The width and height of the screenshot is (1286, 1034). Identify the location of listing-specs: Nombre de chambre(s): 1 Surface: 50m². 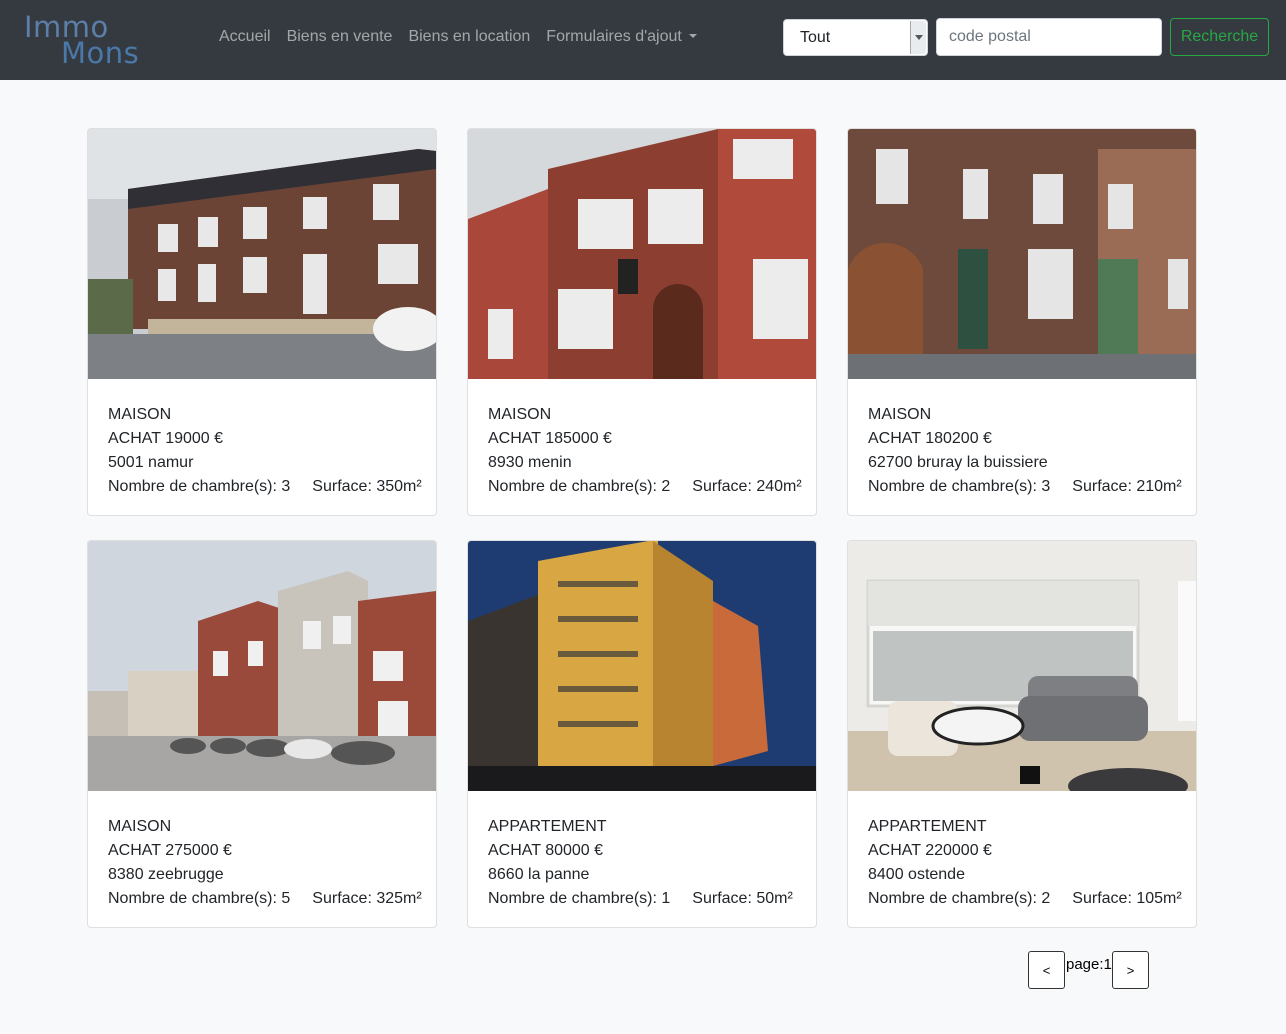
(640, 899).